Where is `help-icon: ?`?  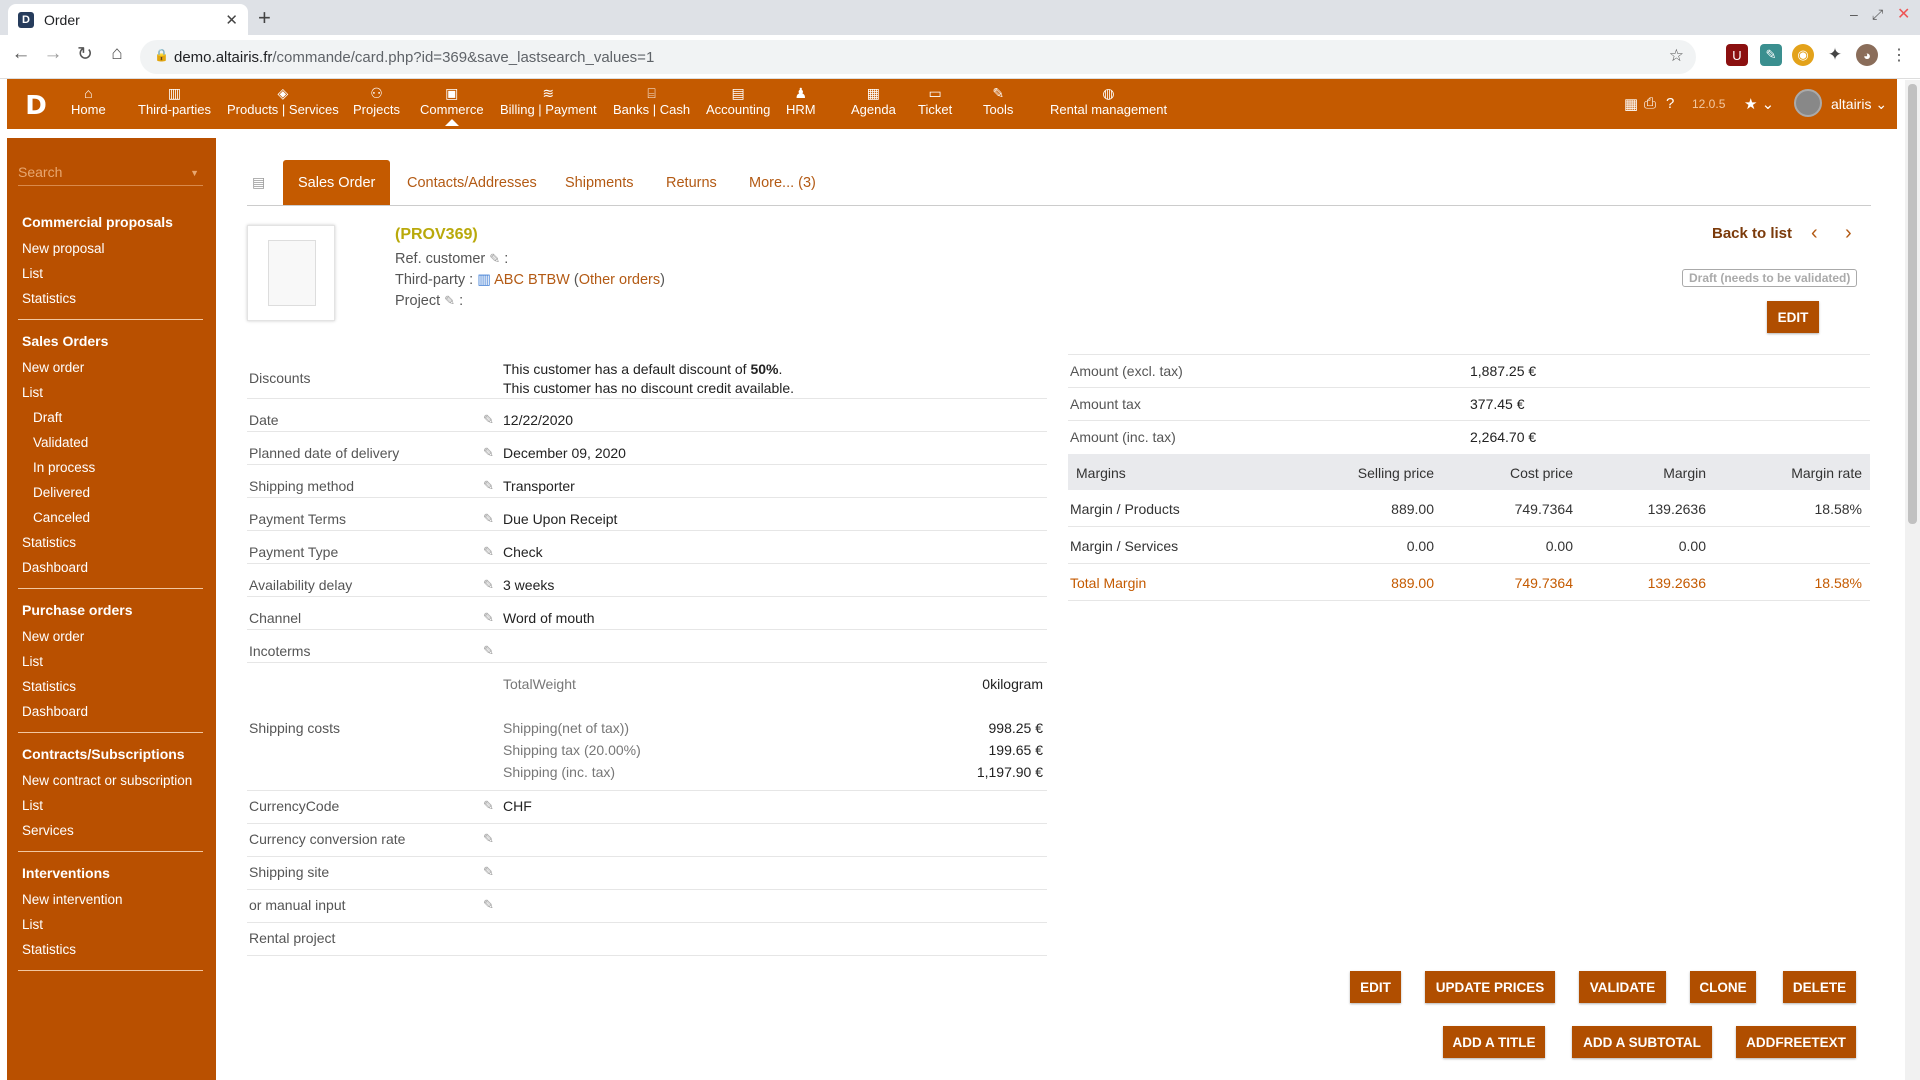
help-icon: ? is located at coordinates (1670, 103).